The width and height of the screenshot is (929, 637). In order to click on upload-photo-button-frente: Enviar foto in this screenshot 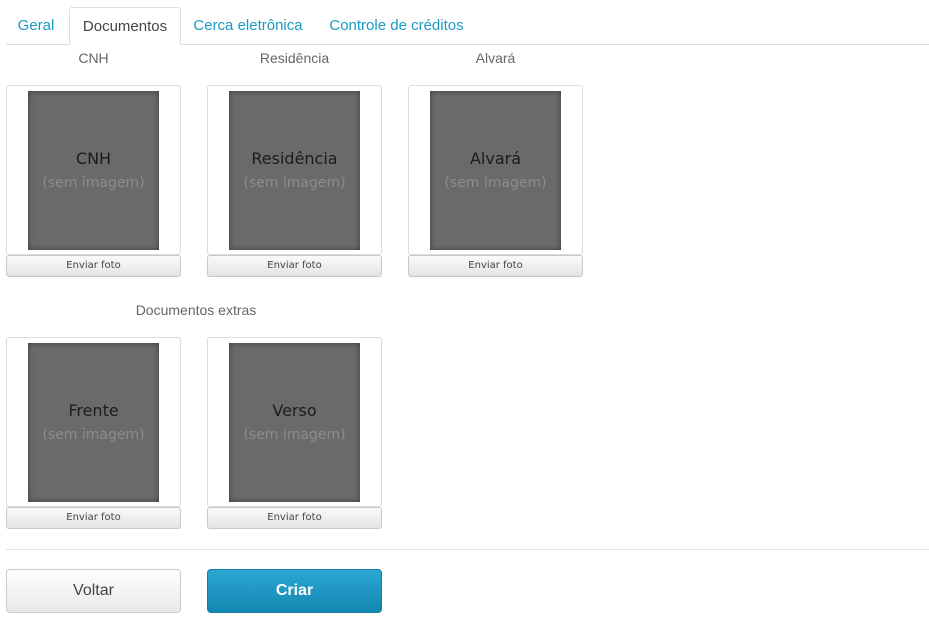, I will do `click(93, 518)`.